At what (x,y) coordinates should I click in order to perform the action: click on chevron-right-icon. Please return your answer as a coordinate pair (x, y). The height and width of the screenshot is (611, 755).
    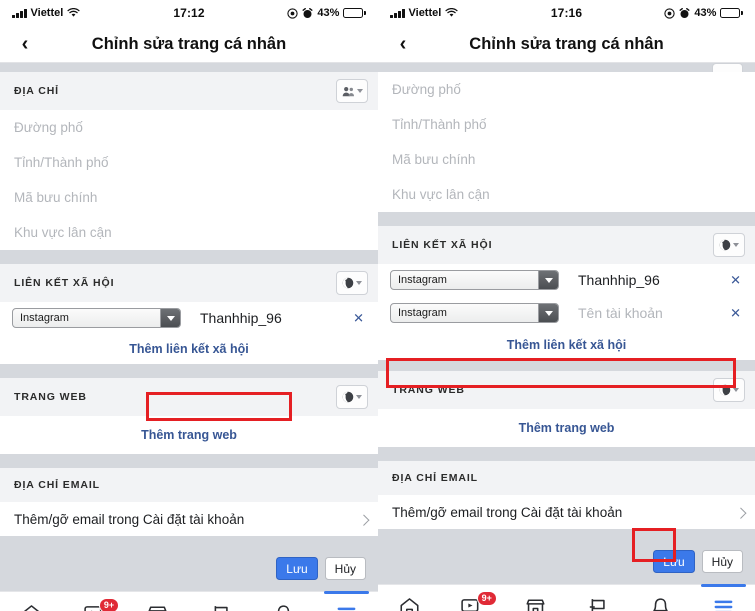
    Looking at the image, I should click on (364, 520).